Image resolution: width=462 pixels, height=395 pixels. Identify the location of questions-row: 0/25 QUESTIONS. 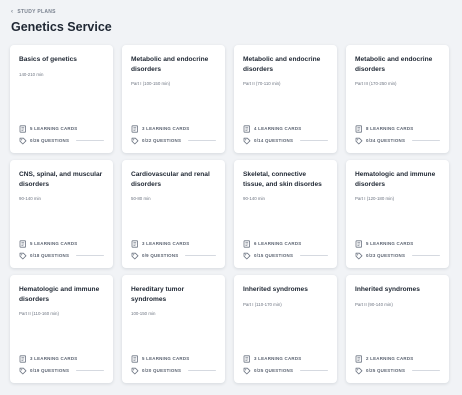
(397, 370).